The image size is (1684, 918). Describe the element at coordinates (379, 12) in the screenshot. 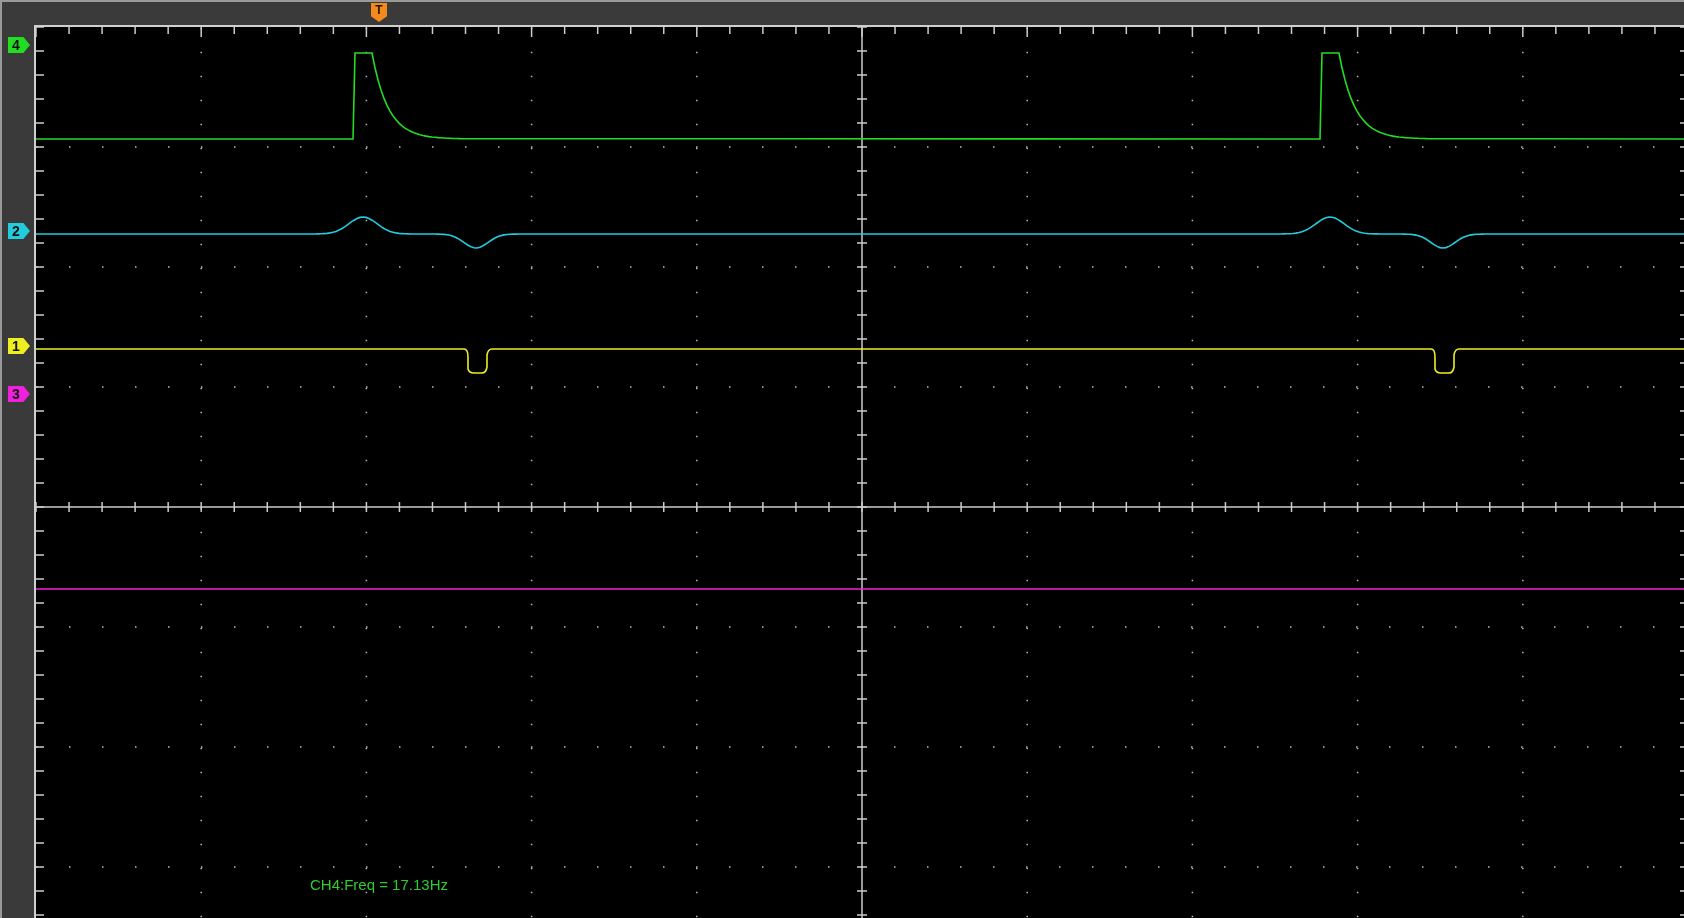

I see `trigger-marker: T` at that location.